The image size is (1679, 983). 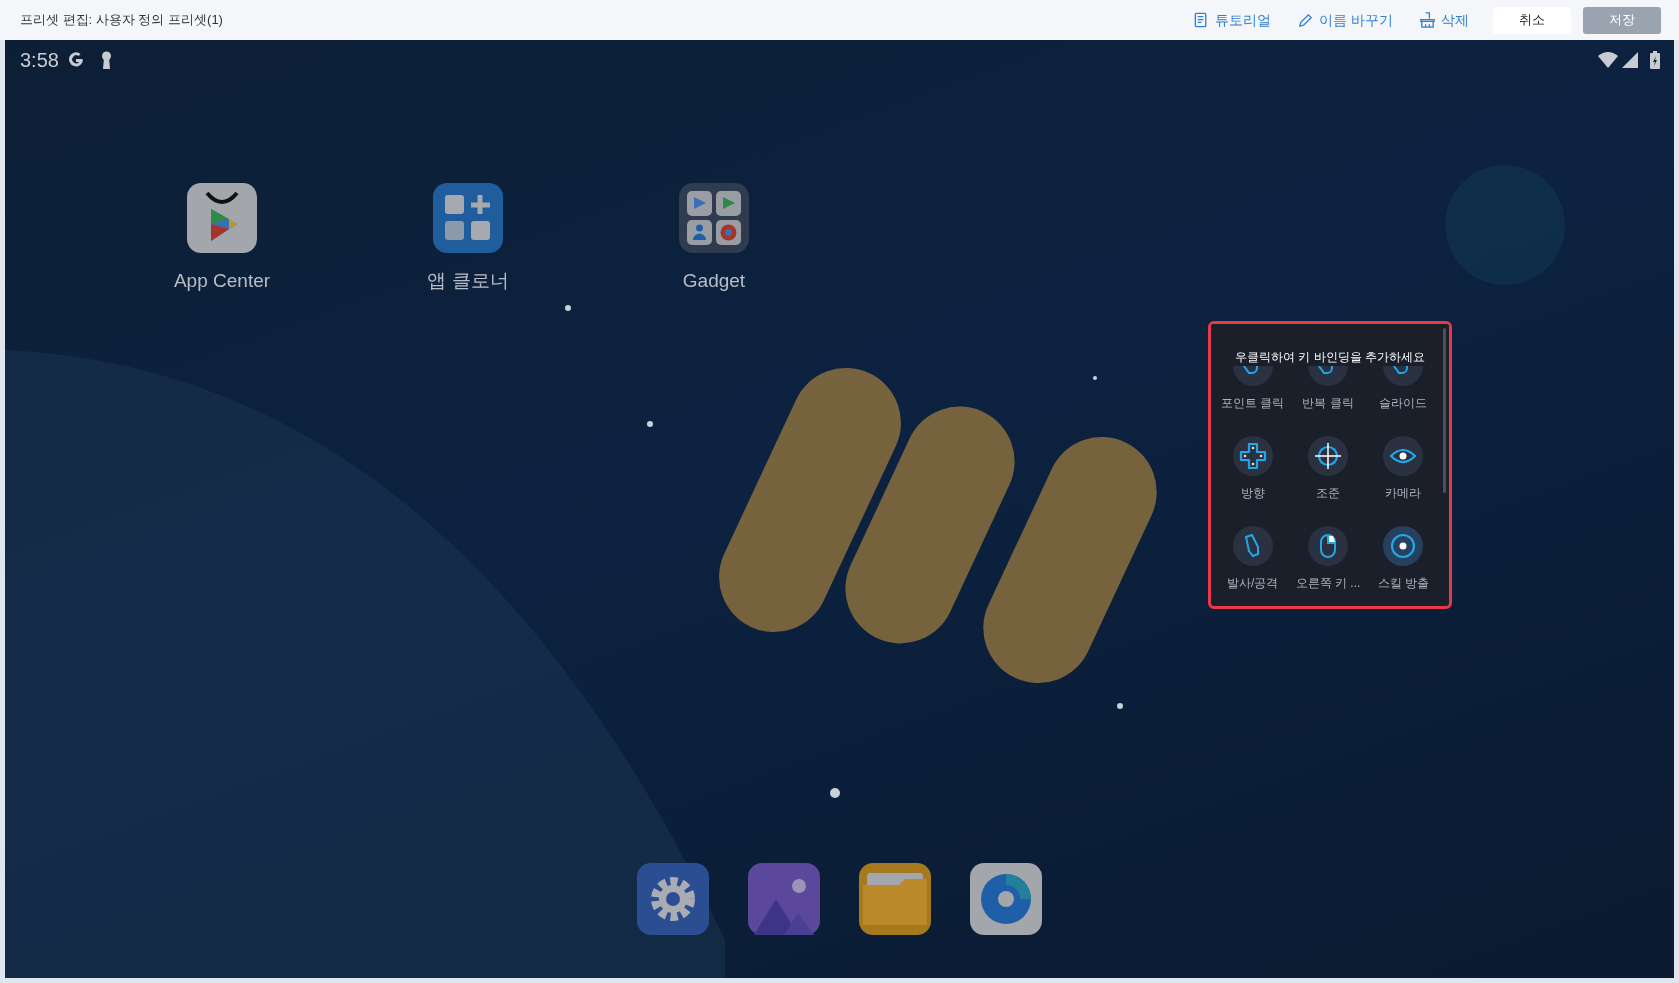 I want to click on broom-icon, so click(x=1427, y=20).